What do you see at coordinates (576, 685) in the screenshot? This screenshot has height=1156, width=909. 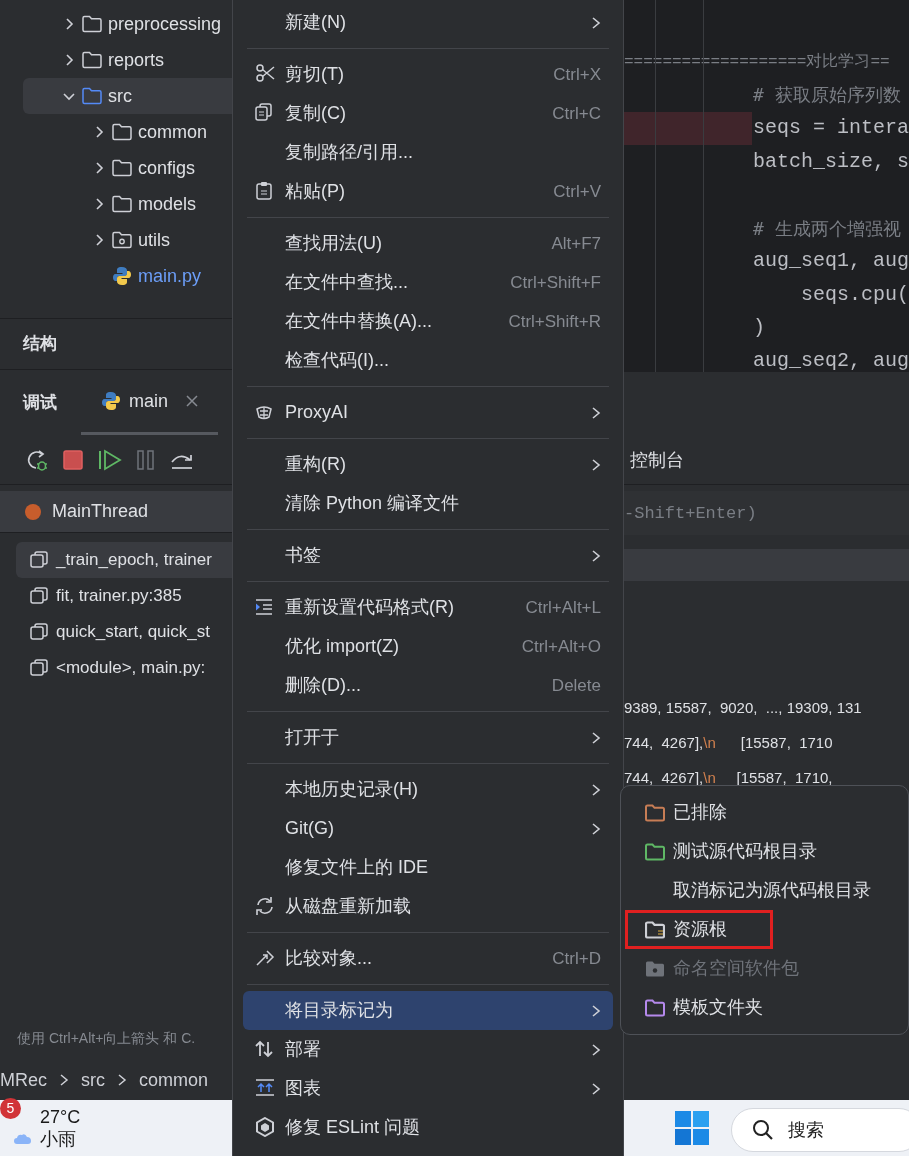 I see `shortcut-text: Delete` at bounding box center [576, 685].